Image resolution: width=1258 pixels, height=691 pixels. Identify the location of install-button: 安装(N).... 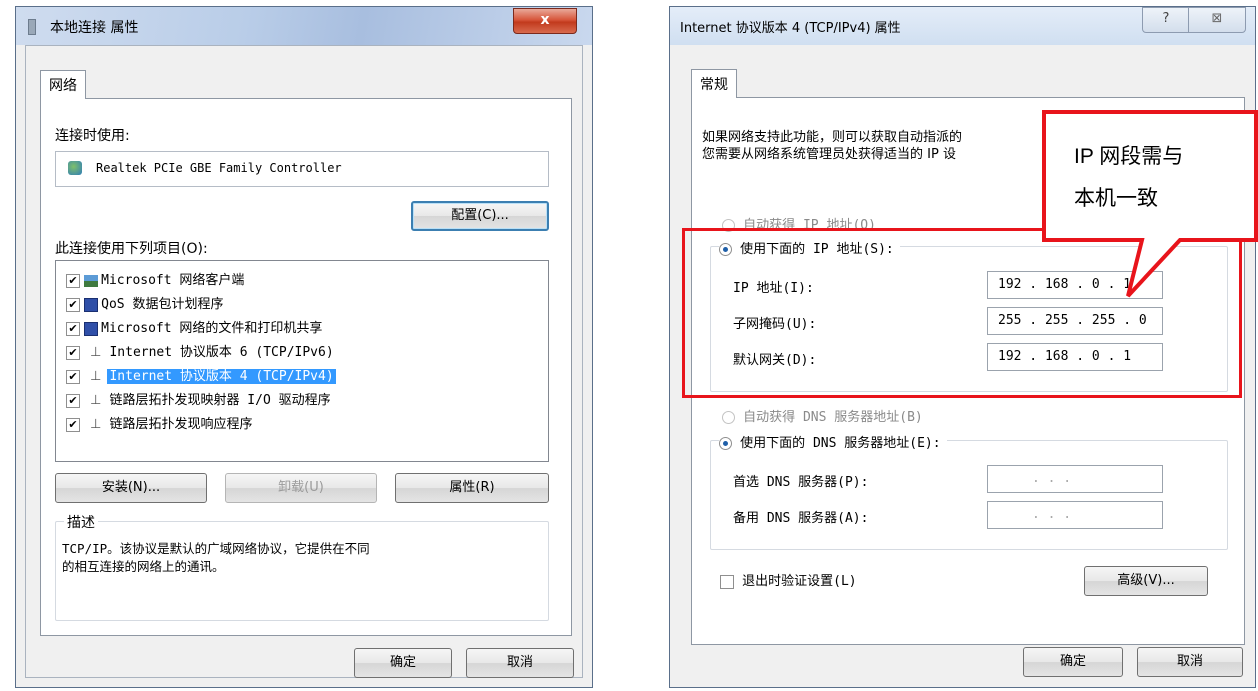
(131, 488).